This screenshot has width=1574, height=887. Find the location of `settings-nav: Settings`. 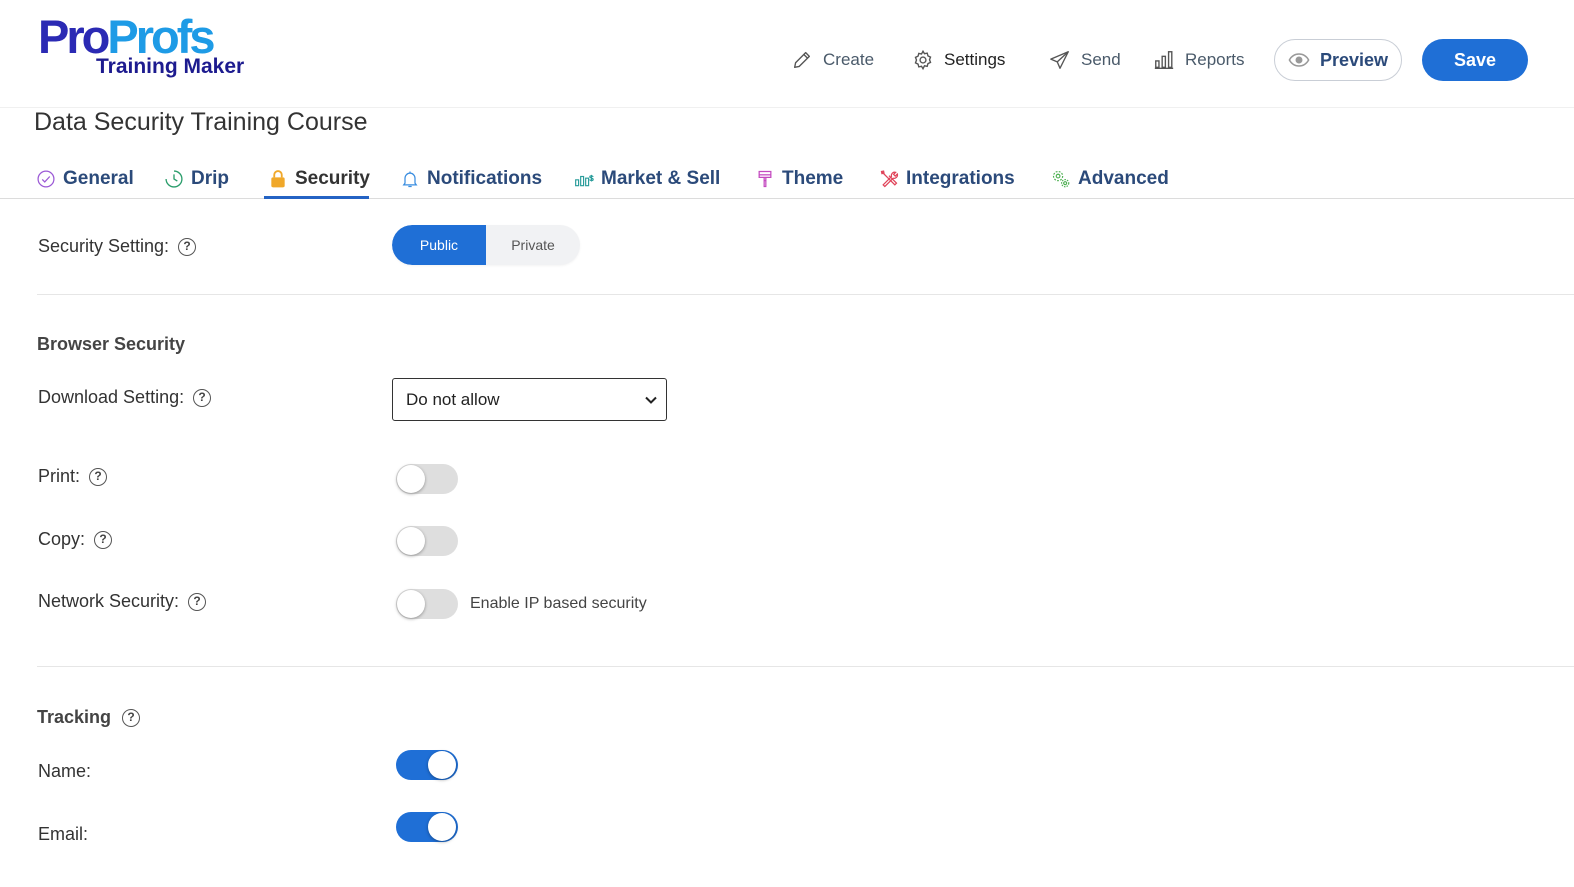

settings-nav: Settings is located at coordinates (958, 60).